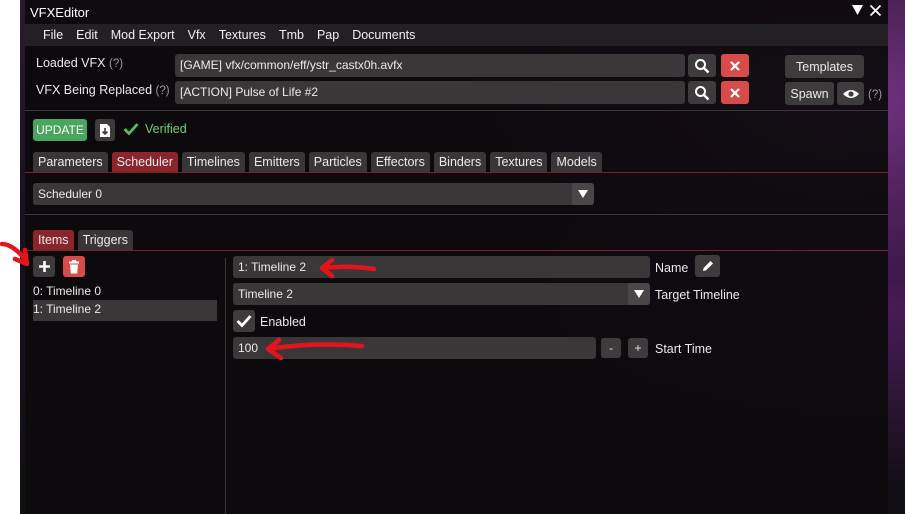 This screenshot has height=514, width=905. What do you see at coordinates (166, 129) in the screenshot?
I see `verified-label: Verified` at bounding box center [166, 129].